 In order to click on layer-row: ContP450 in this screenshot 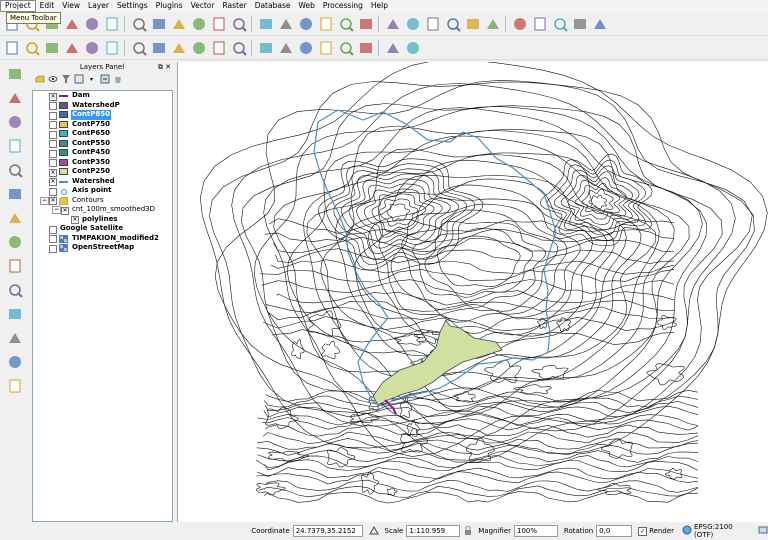, I will do `click(102, 153)`.